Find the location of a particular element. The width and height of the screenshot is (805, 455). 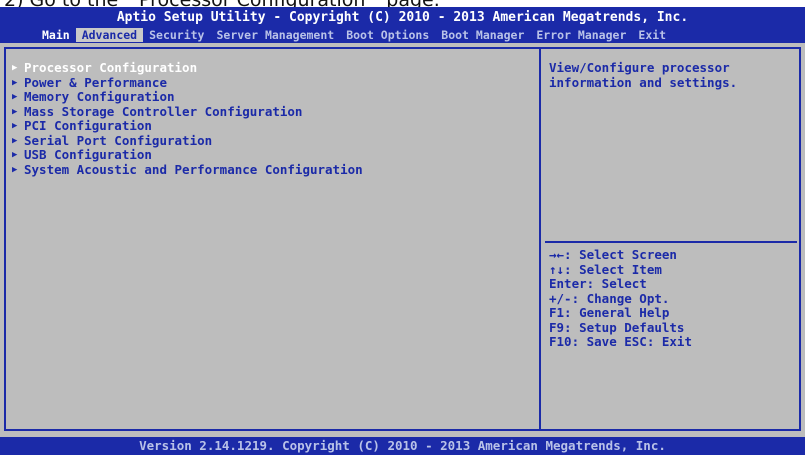

help-divider is located at coordinates (671, 242).